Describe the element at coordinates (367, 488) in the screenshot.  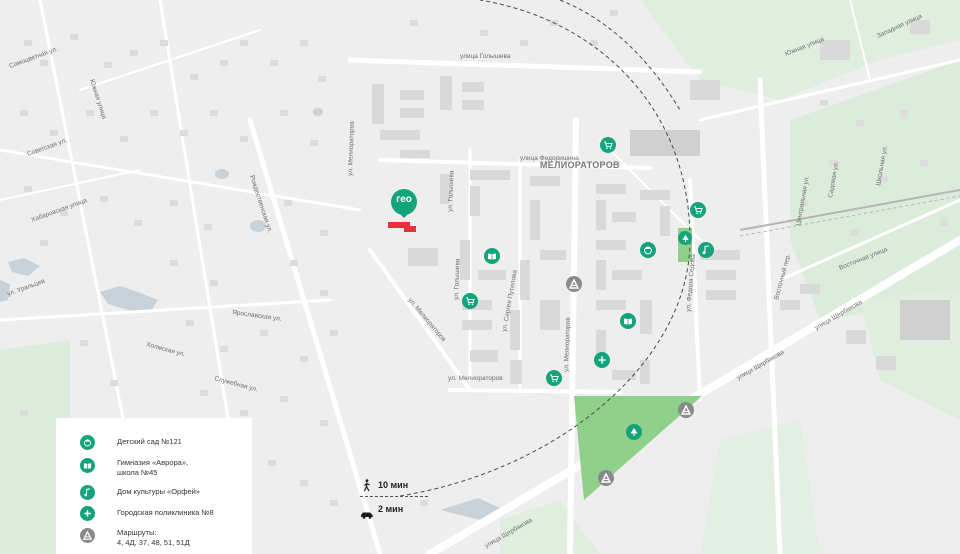
I see `walk-icon` at that location.